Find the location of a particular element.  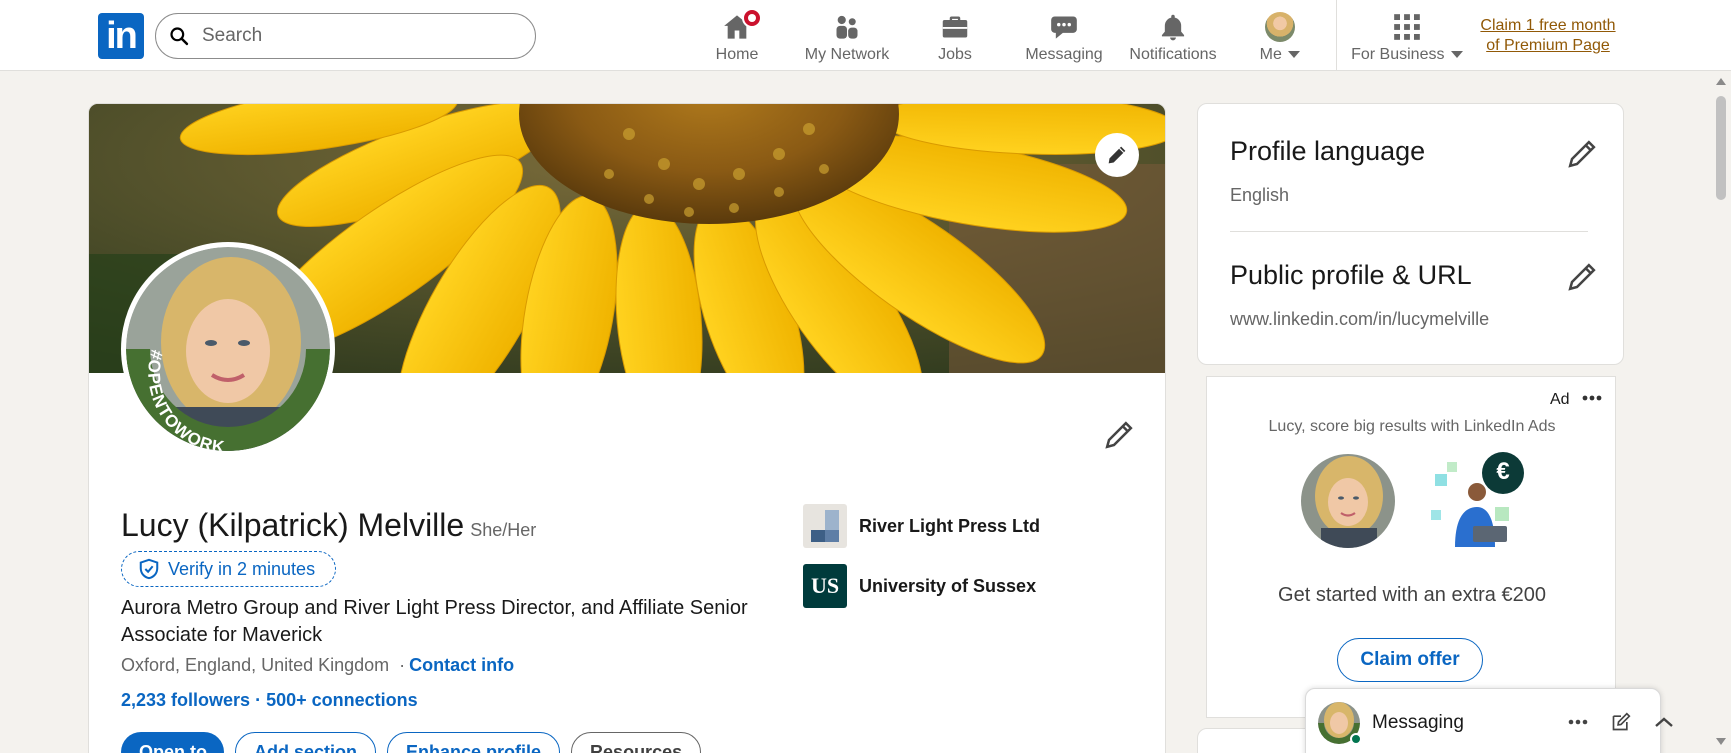

profile-language-title: Profile language is located at coordinates (1328, 151).